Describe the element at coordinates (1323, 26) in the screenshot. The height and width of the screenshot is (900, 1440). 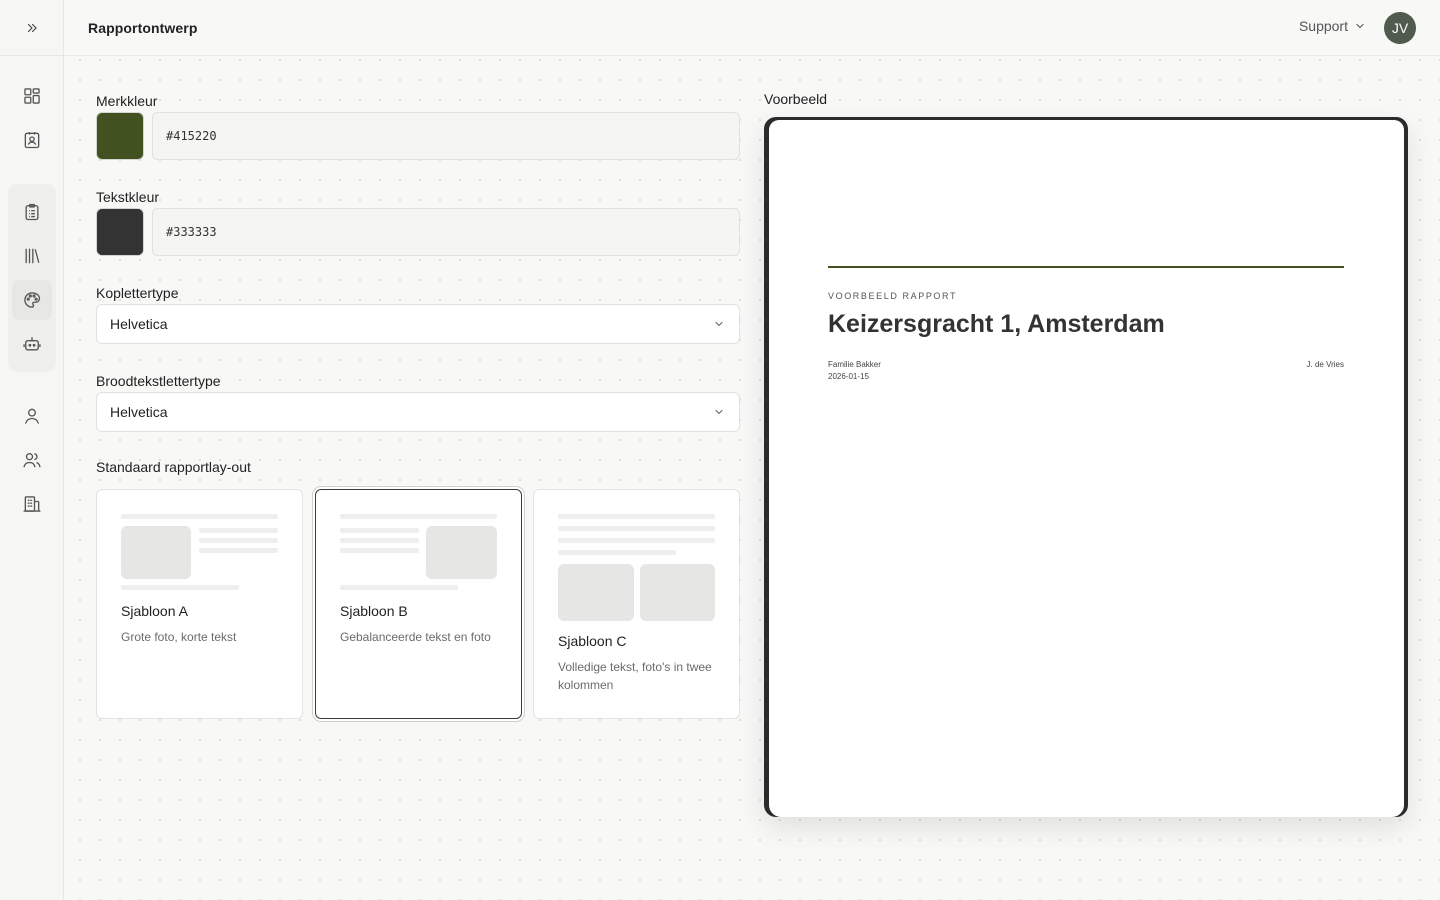
I see `support-label: Support` at that location.